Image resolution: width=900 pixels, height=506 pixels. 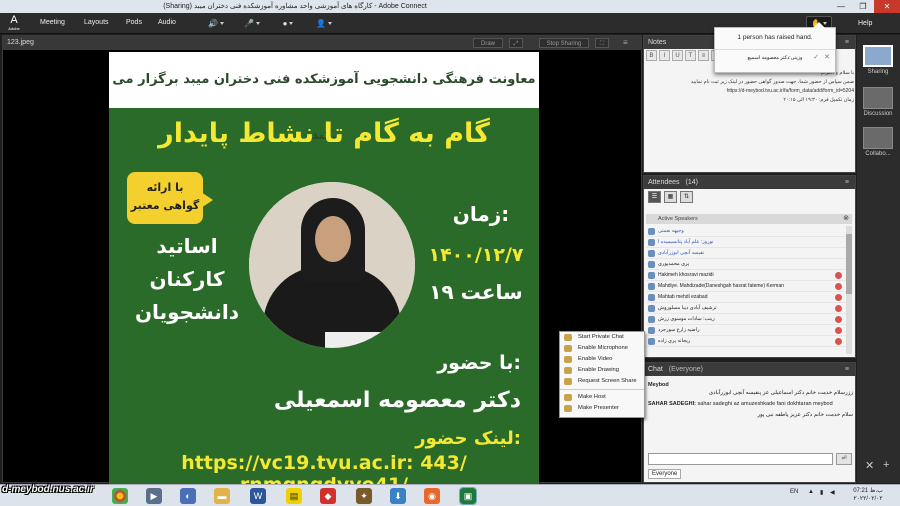 What do you see at coordinates (516, 43) in the screenshot?
I see `fit-icon: ⤢` at bounding box center [516, 43].